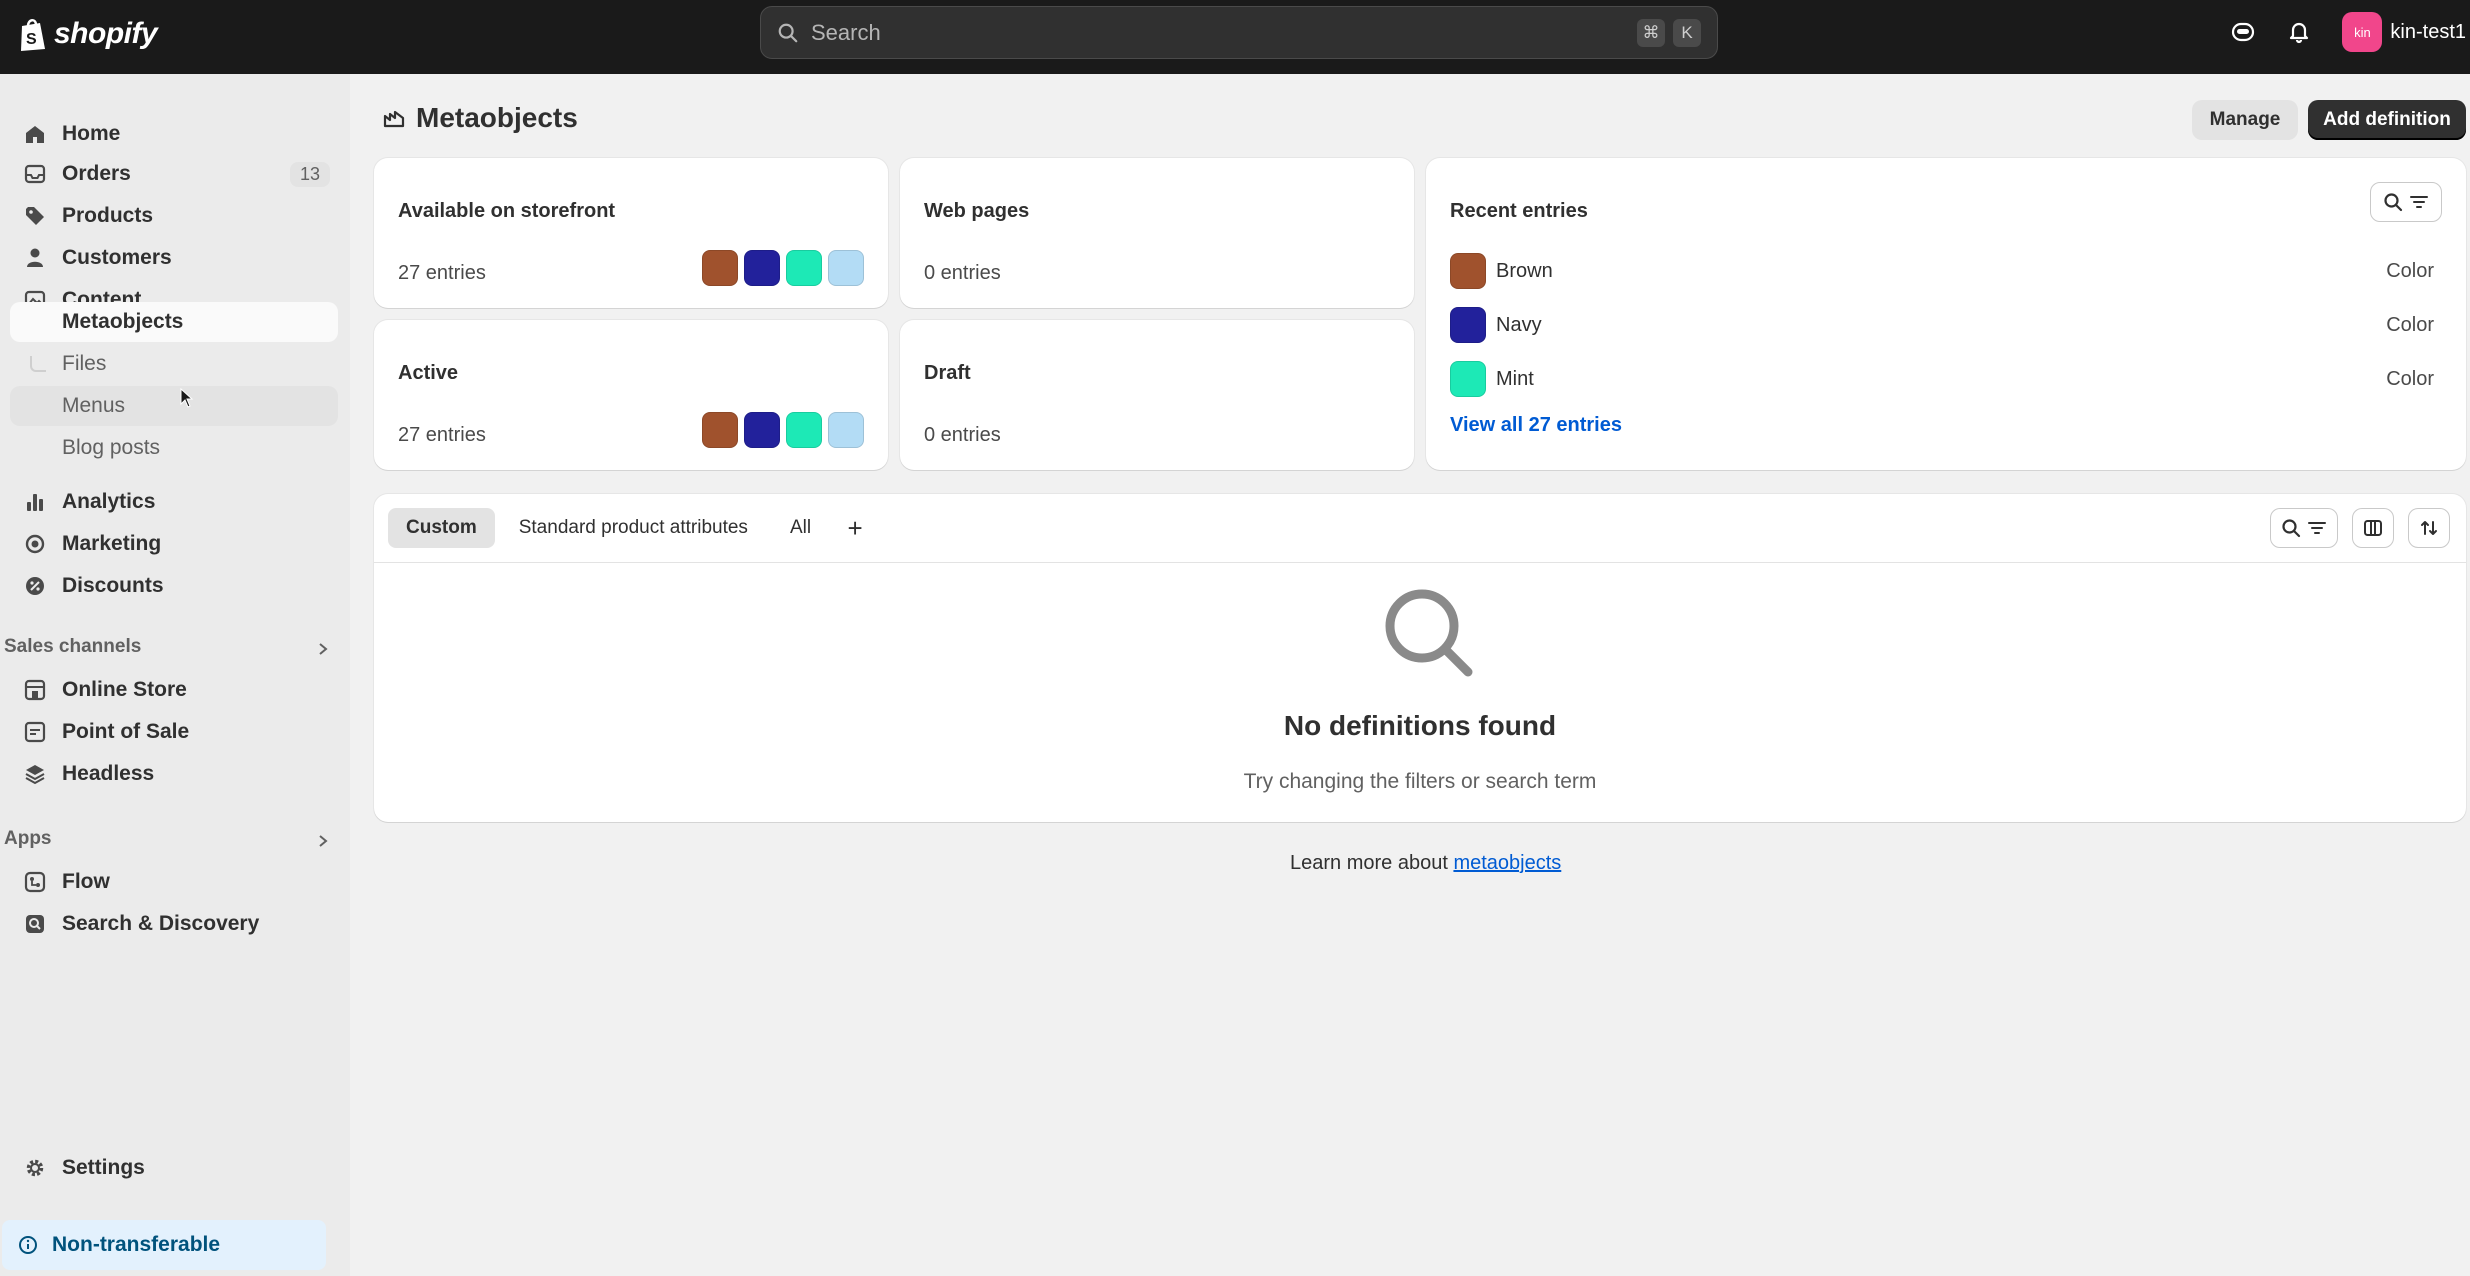 The image size is (2470, 1276). I want to click on sidebar-item-metaobjects: Metaobjects, so click(174, 322).